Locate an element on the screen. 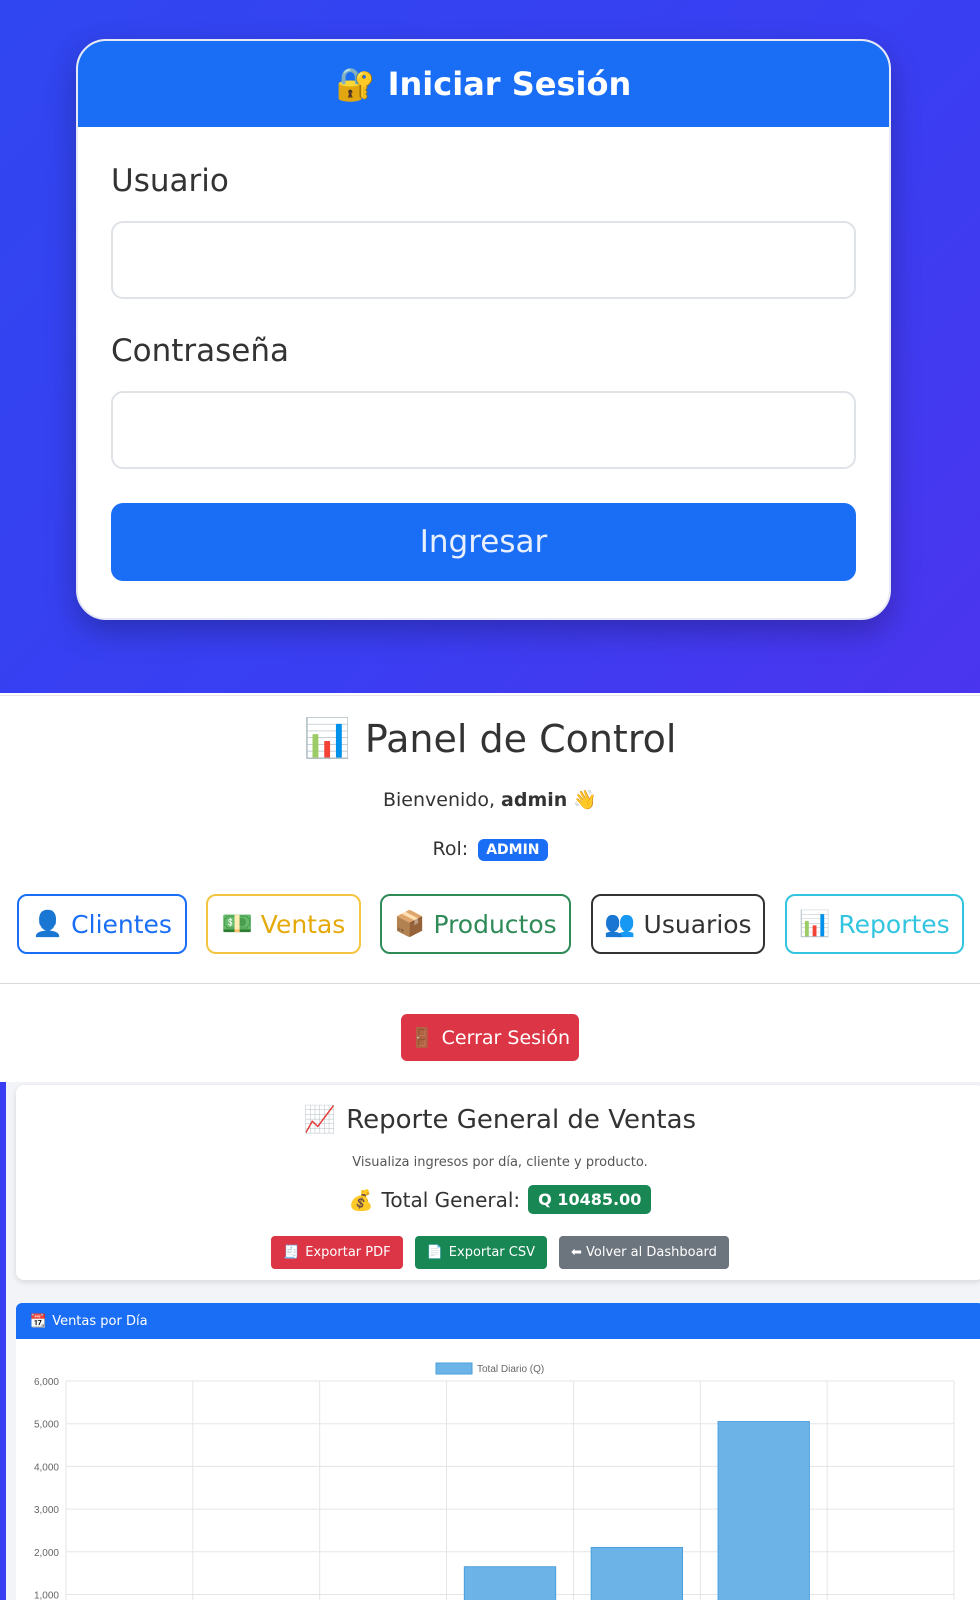 The image size is (980, 1600). chart-card-title: Ventas por Día is located at coordinates (100, 1321).